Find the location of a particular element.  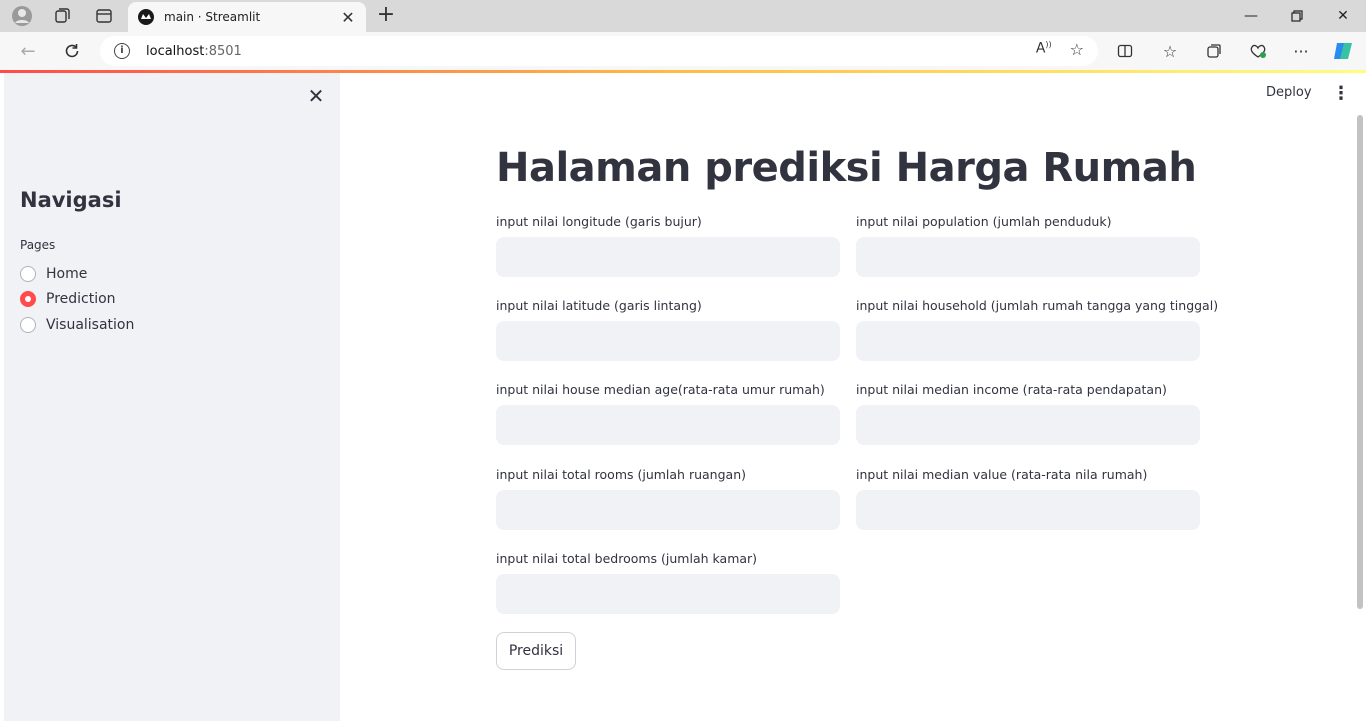

main-menu-icon: ⋮ is located at coordinates (1341, 95).